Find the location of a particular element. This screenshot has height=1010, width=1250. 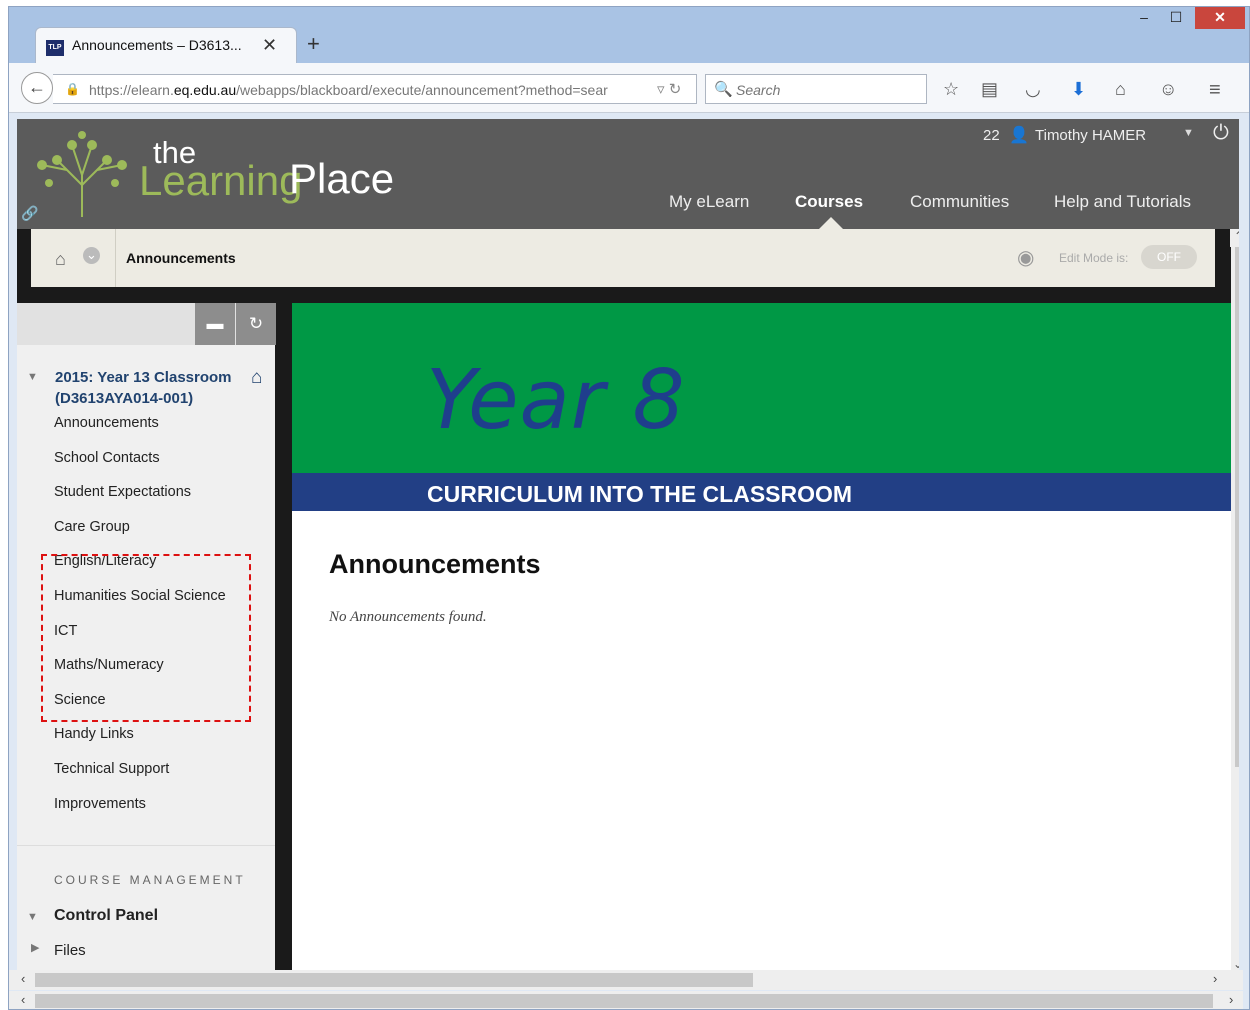

menu-item-technical-support: Technical Support is located at coordinates (140, 778).